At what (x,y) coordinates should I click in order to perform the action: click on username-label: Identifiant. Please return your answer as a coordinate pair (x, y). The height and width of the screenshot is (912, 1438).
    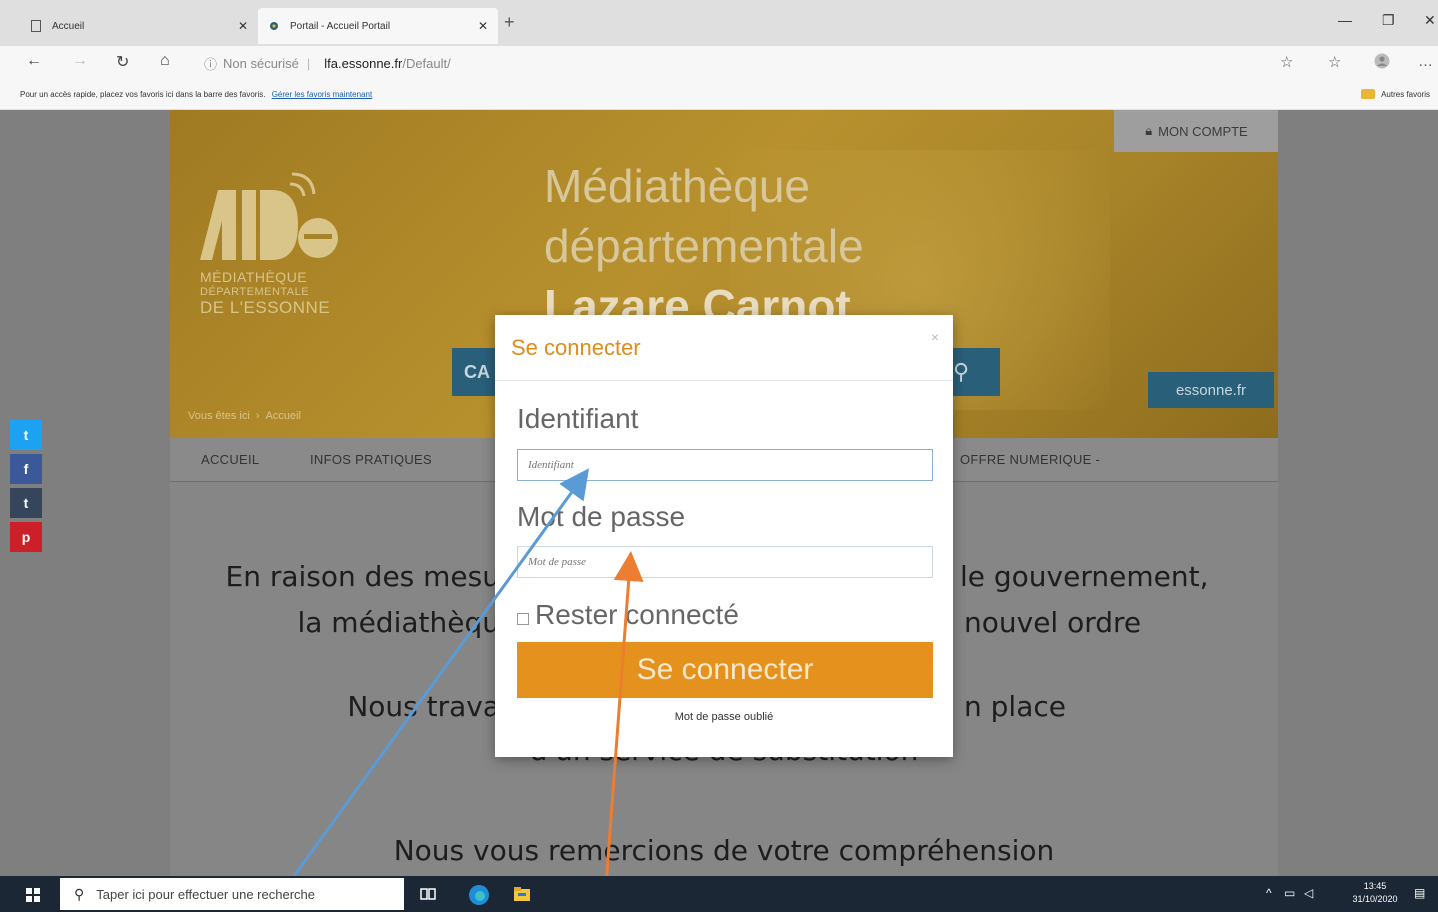
    Looking at the image, I should click on (578, 418).